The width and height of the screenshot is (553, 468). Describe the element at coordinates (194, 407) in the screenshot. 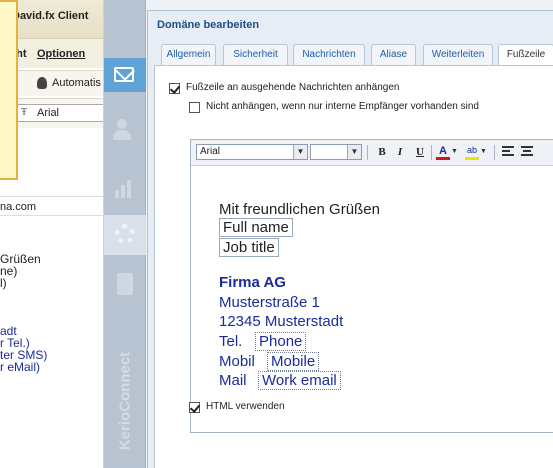

I see `use-html-checkbox` at that location.